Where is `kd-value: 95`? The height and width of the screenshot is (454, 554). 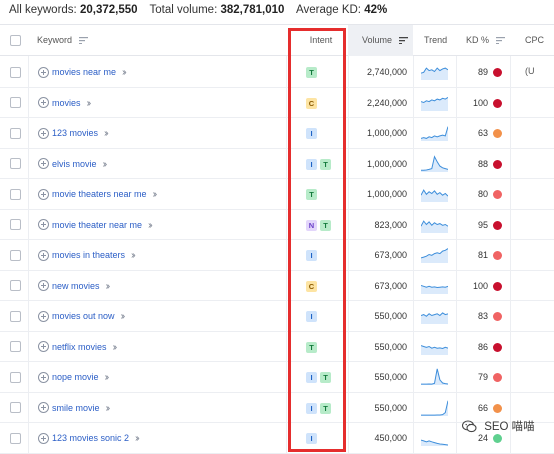 kd-value: 95 is located at coordinates (482, 224).